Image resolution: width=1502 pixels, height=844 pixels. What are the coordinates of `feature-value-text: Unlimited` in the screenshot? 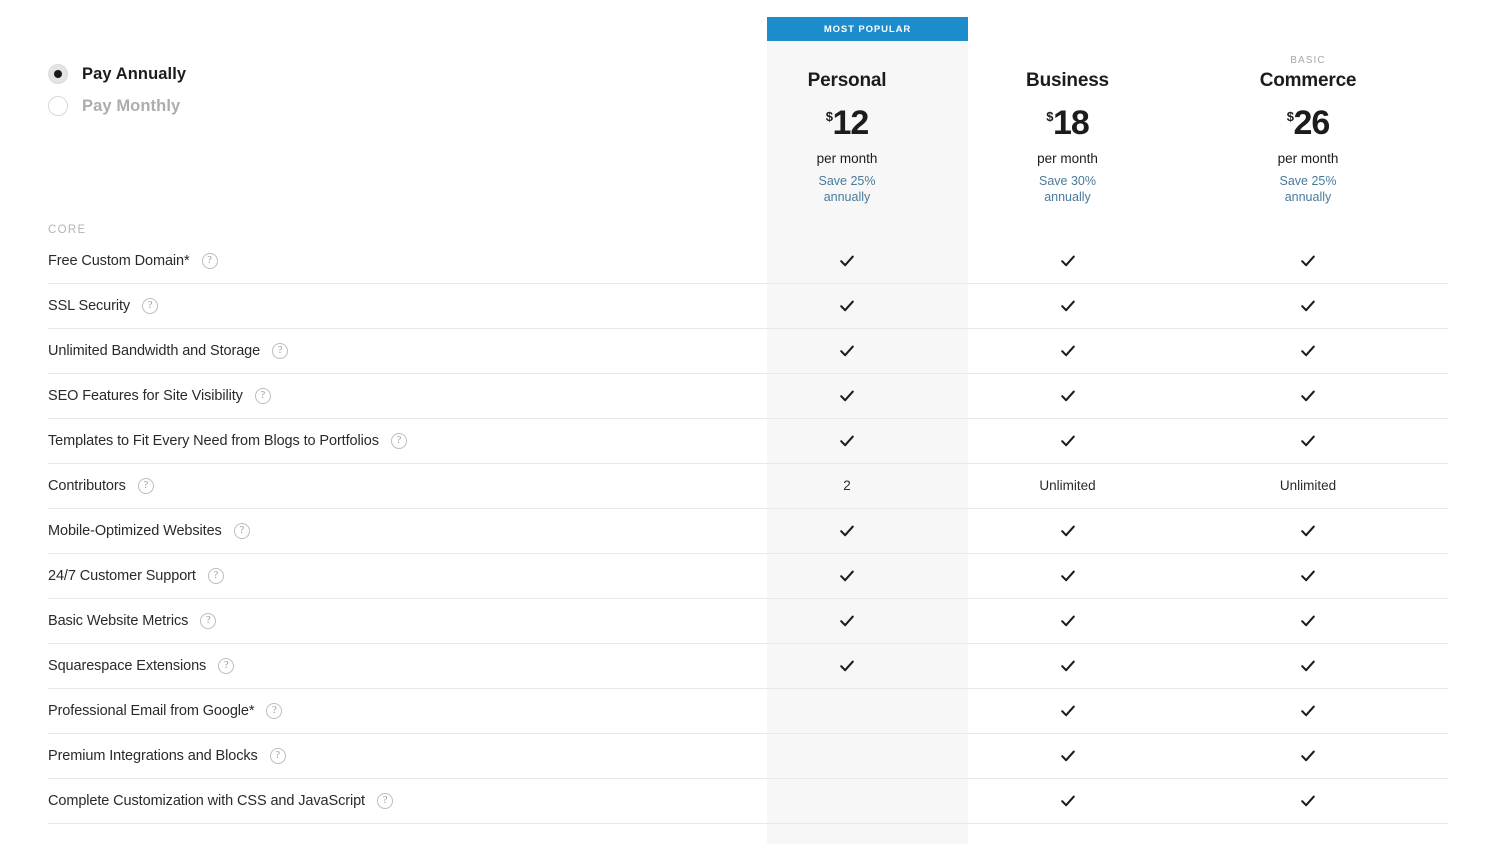 It's located at (1308, 485).